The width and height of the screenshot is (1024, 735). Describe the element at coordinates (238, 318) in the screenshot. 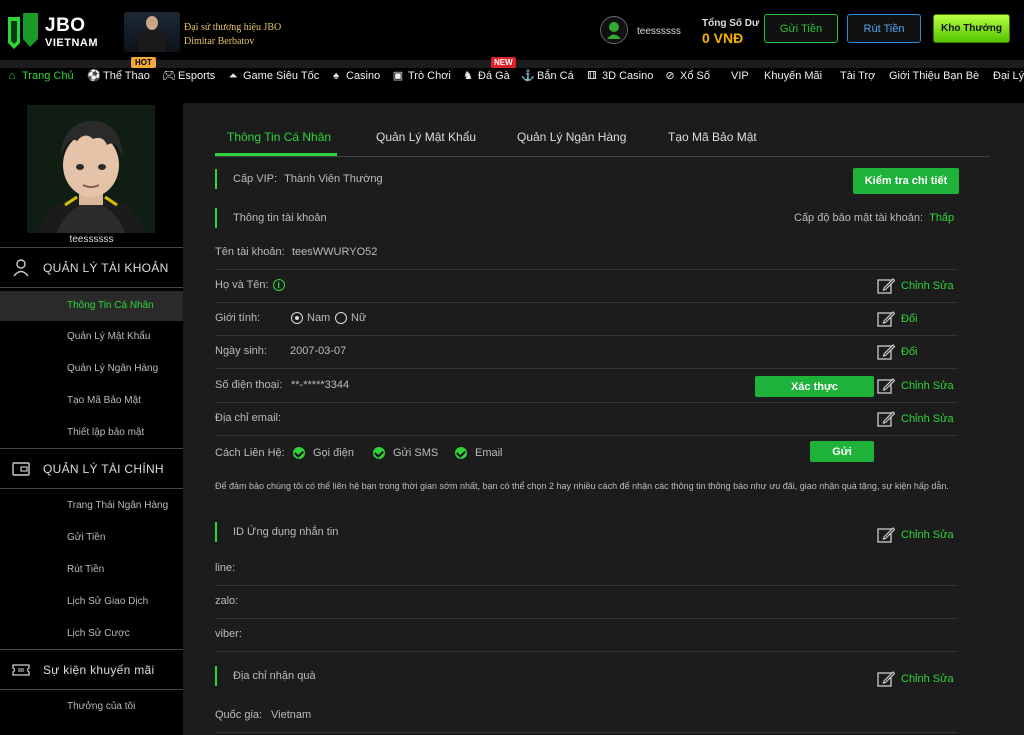

I see `gender-label: Giới tính:` at that location.